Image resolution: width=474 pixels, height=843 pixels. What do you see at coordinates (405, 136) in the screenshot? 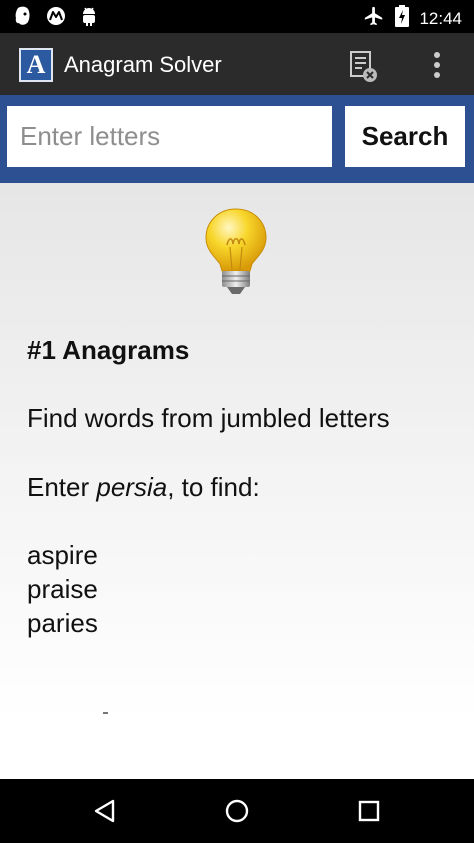
I see `search-button: Search` at bounding box center [405, 136].